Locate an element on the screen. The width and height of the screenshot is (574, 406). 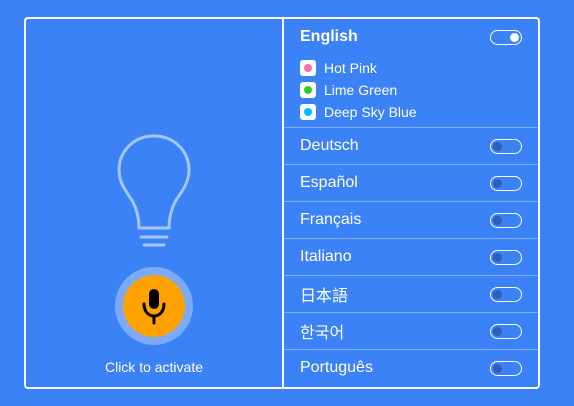
lightbulb-icon is located at coordinates (154, 190).